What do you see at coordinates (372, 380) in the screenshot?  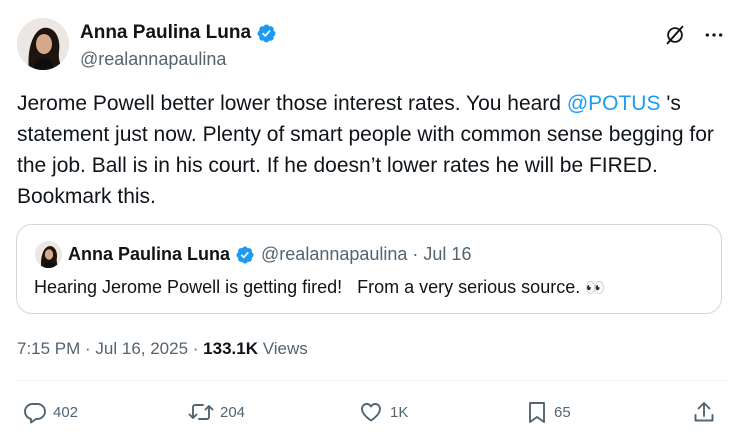 I see `divider` at bounding box center [372, 380].